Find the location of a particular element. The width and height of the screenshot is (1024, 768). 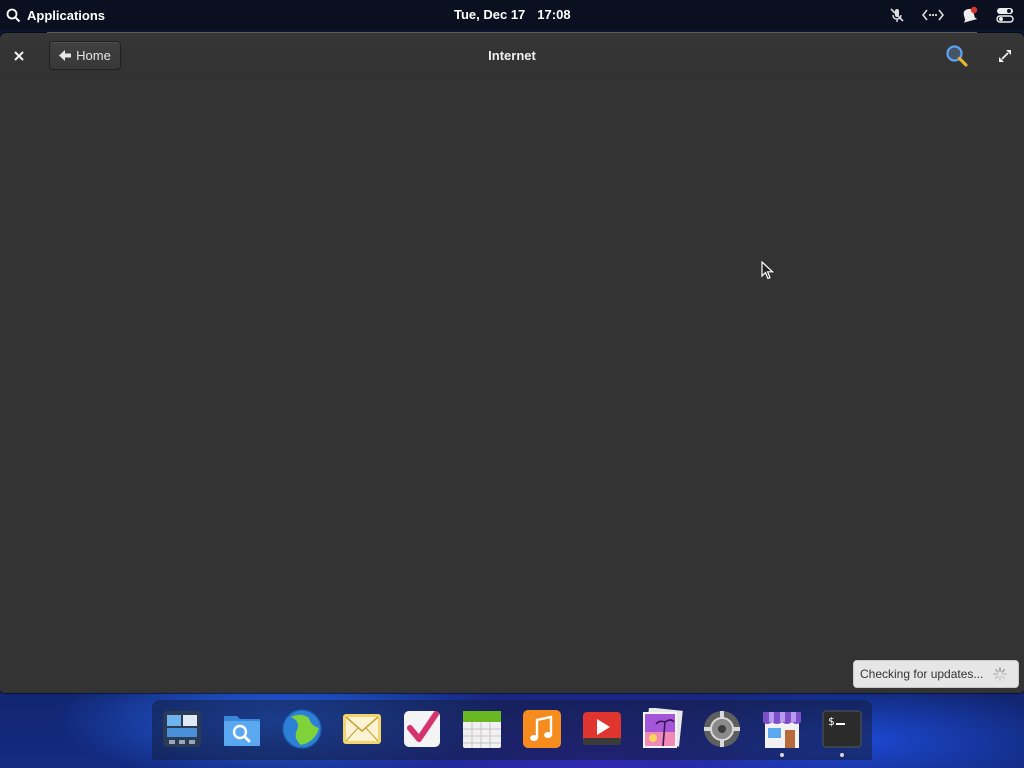

search-button is located at coordinates (957, 56).